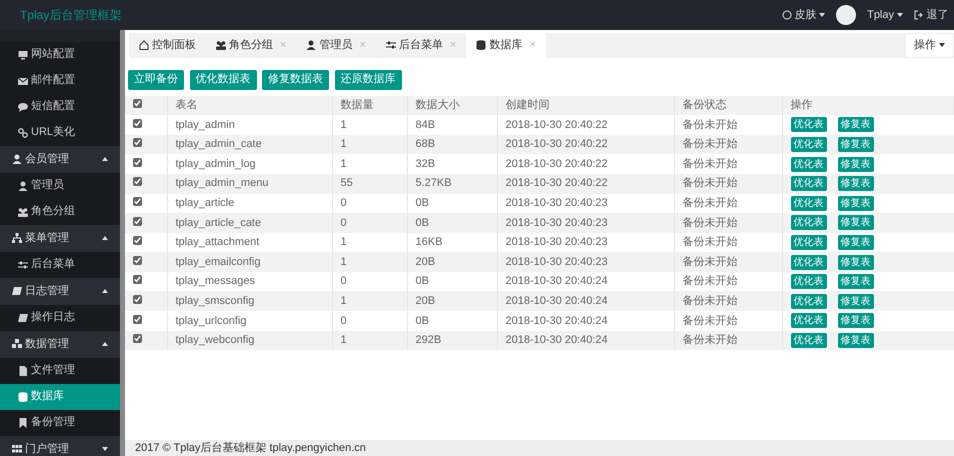 The height and width of the screenshot is (456, 954). I want to click on sidebar-group: 菜单管理, so click(60, 238).